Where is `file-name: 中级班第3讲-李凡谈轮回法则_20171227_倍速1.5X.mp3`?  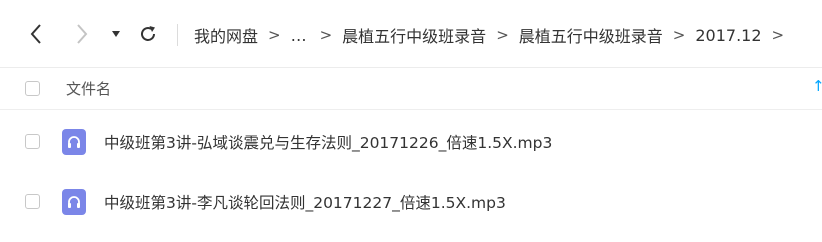
file-name: 中级班第3讲-李凡谈轮回法则_20171227_倍速1.5X.mp3 is located at coordinates (305, 202).